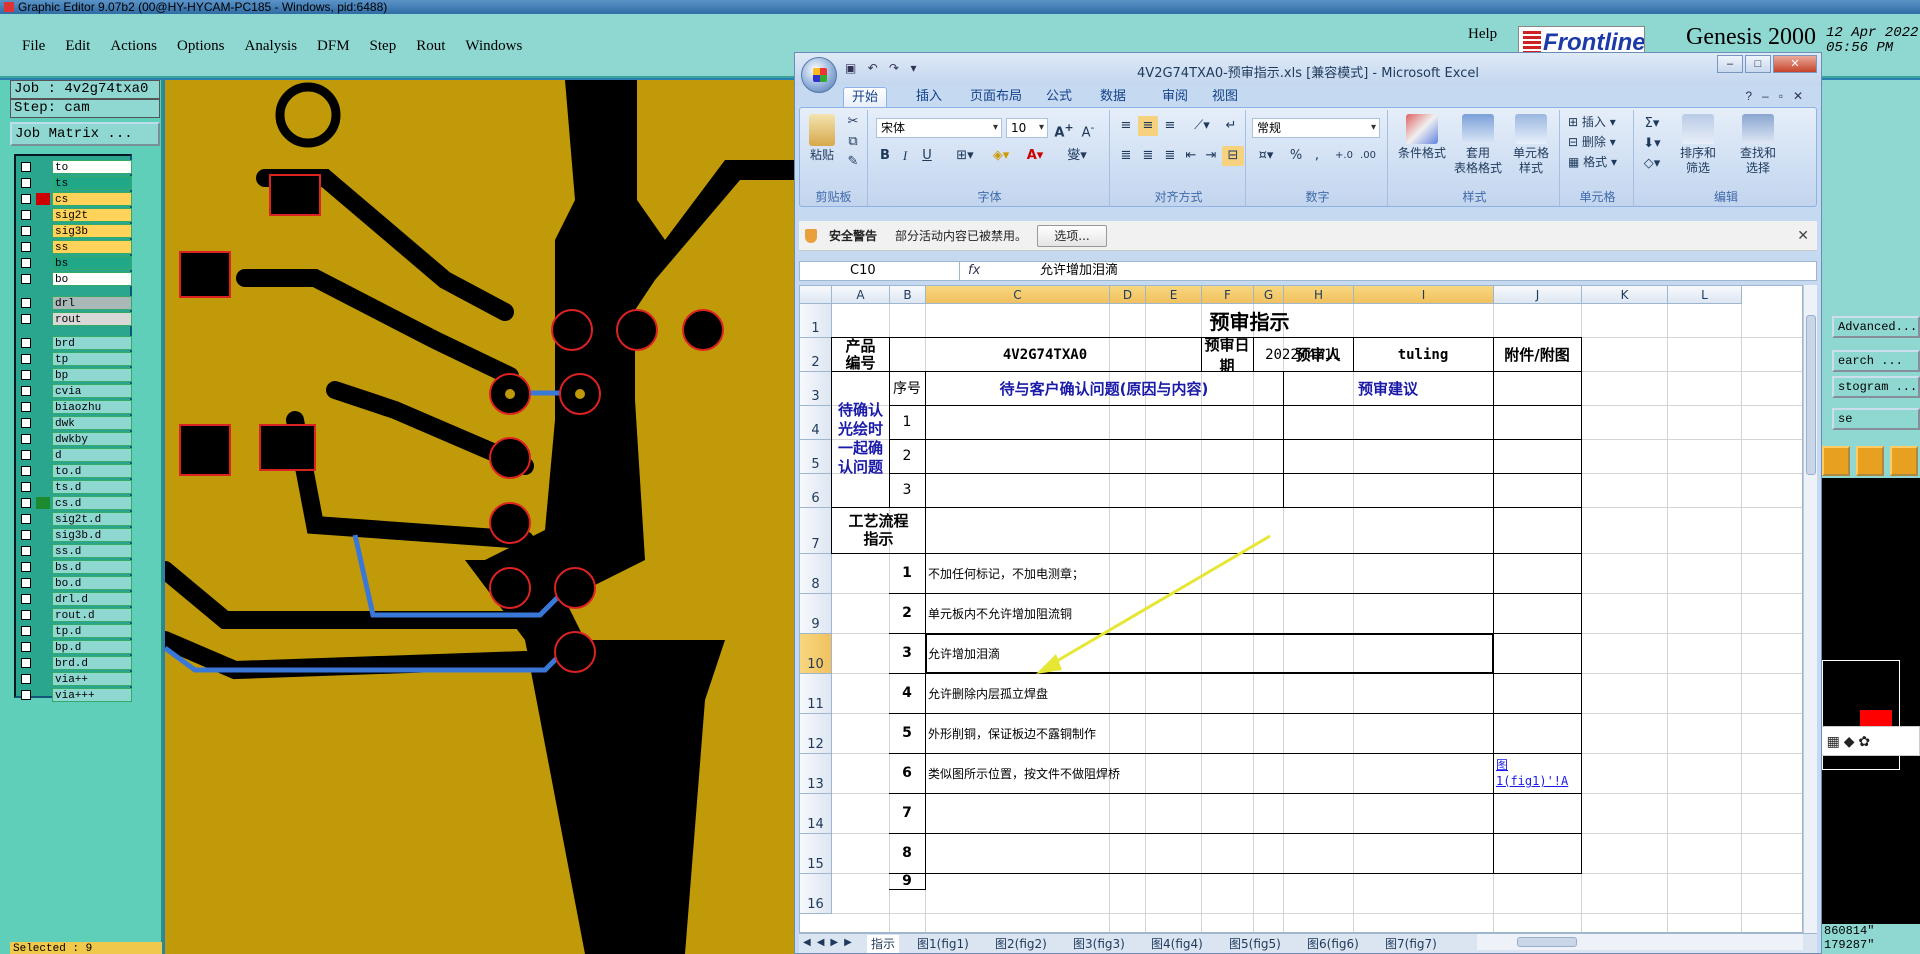 The width and height of the screenshot is (1920, 954). I want to click on conditional-format-button: 条件格式, so click(1422, 137).